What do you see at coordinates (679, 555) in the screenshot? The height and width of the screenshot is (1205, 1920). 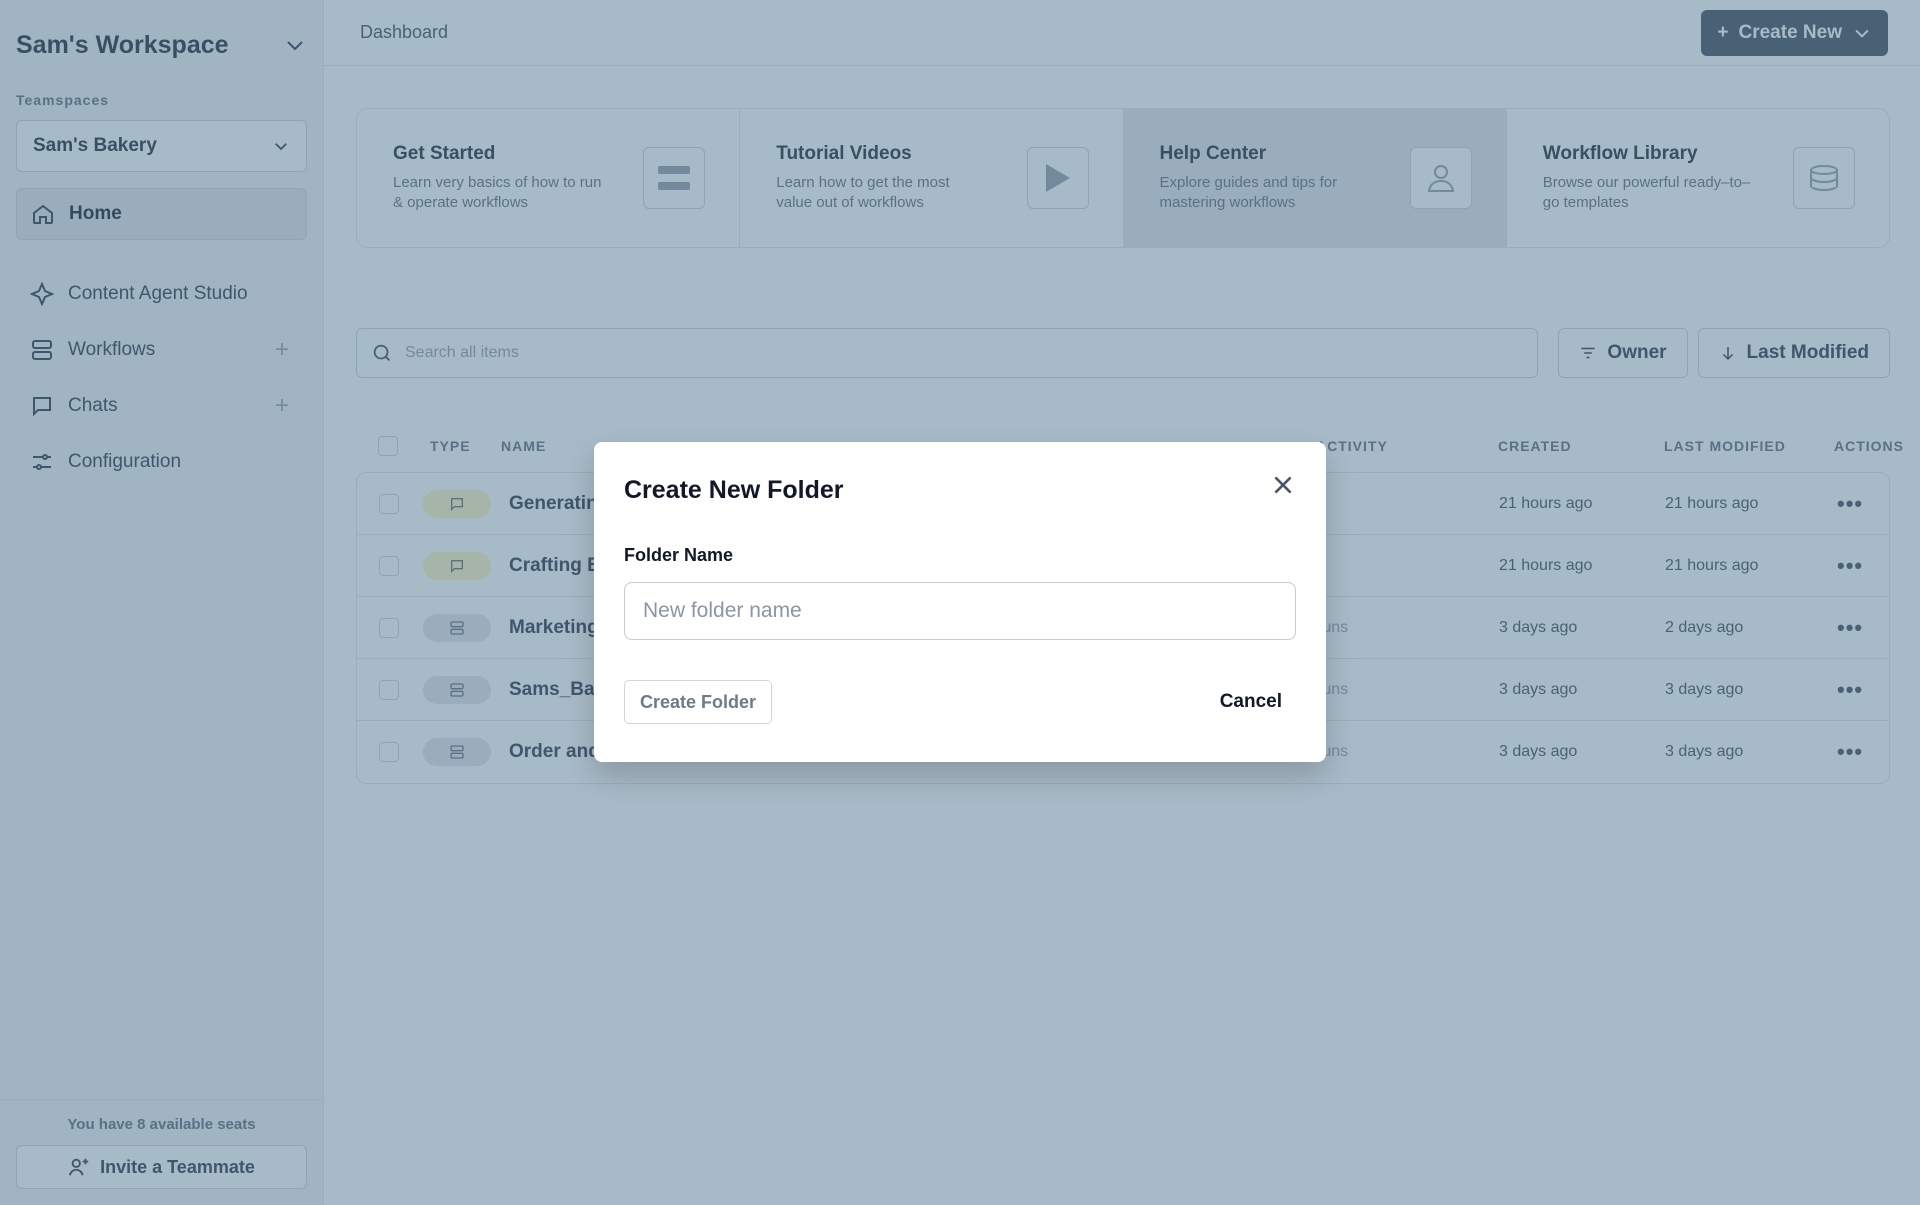 I see `folder-name-label: Folder Name` at bounding box center [679, 555].